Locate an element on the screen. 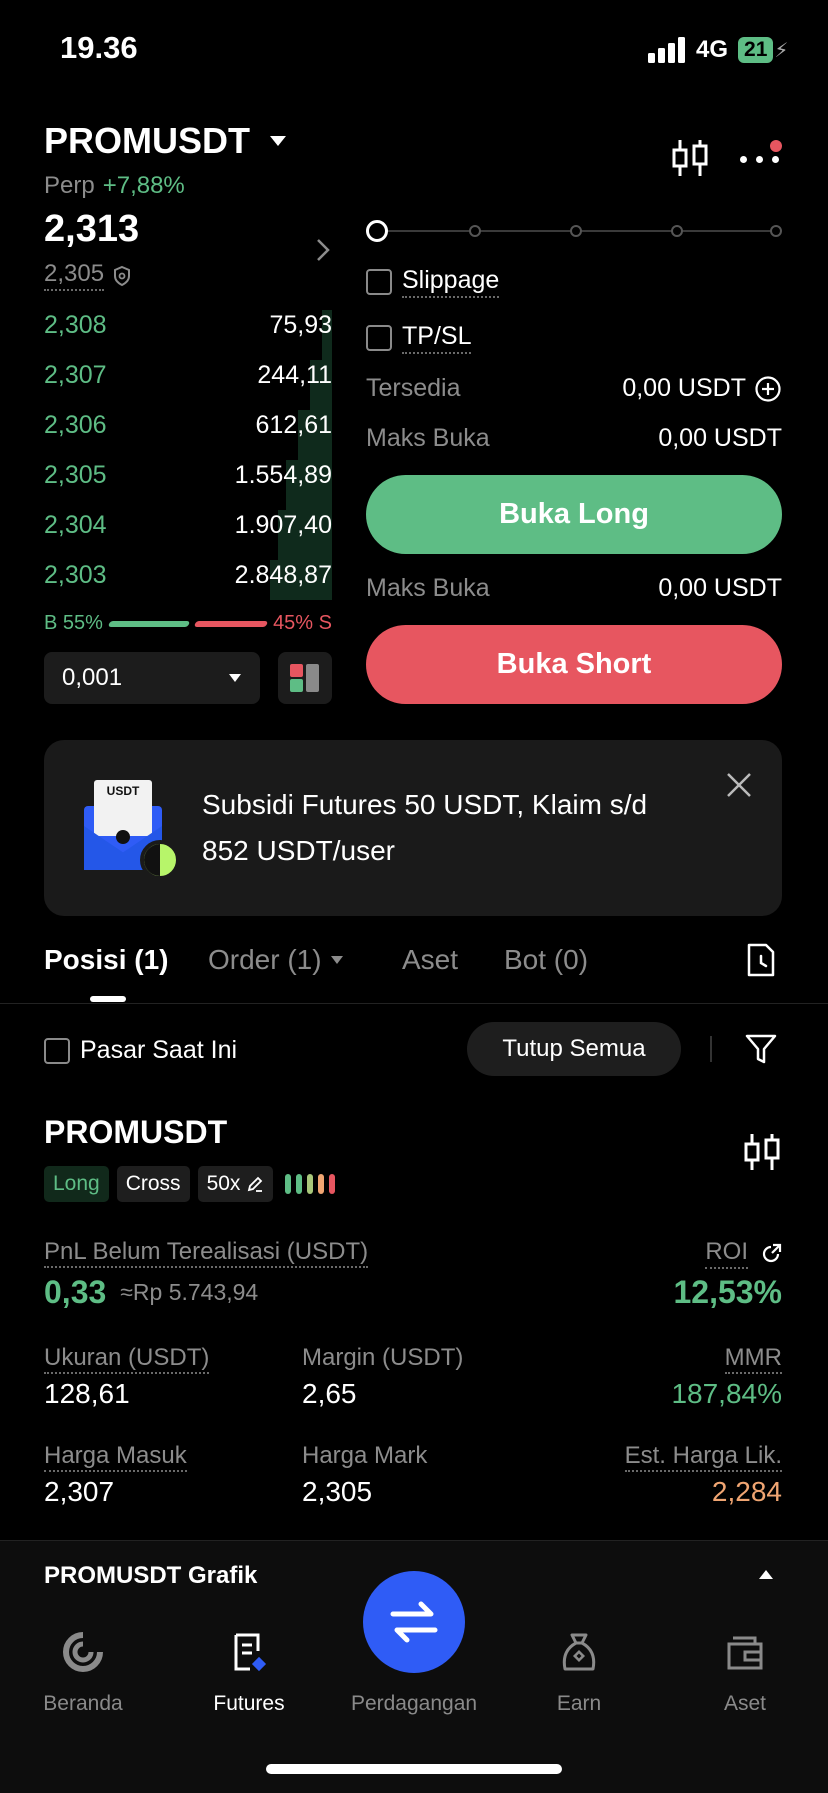  orderbook-qty: 612,61 is located at coordinates (293, 424).